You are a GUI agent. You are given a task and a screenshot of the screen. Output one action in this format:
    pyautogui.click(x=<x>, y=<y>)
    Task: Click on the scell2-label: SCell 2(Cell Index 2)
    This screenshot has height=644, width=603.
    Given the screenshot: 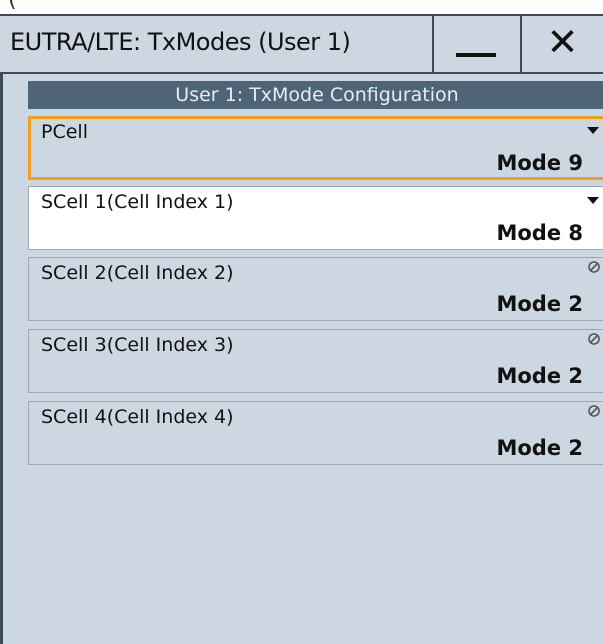 What is the action you would take?
    pyautogui.click(x=137, y=273)
    